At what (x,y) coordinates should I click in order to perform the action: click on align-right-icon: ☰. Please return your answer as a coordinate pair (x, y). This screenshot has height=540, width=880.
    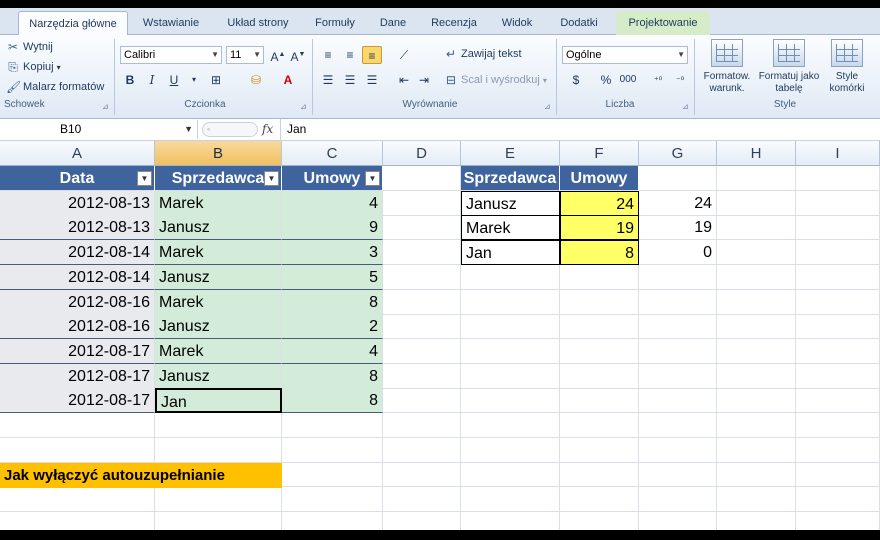
    Looking at the image, I should click on (372, 80).